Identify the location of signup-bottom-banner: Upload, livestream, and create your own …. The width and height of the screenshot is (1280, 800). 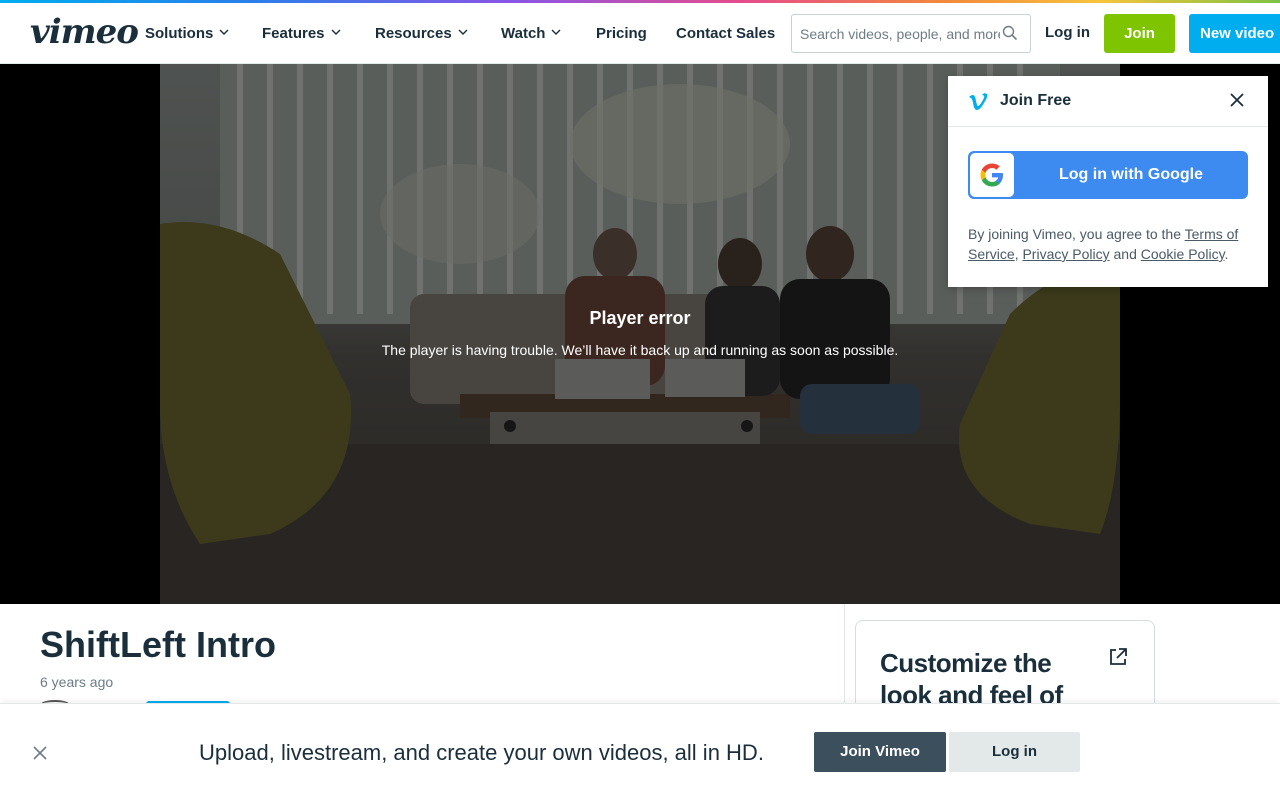
(640, 751).